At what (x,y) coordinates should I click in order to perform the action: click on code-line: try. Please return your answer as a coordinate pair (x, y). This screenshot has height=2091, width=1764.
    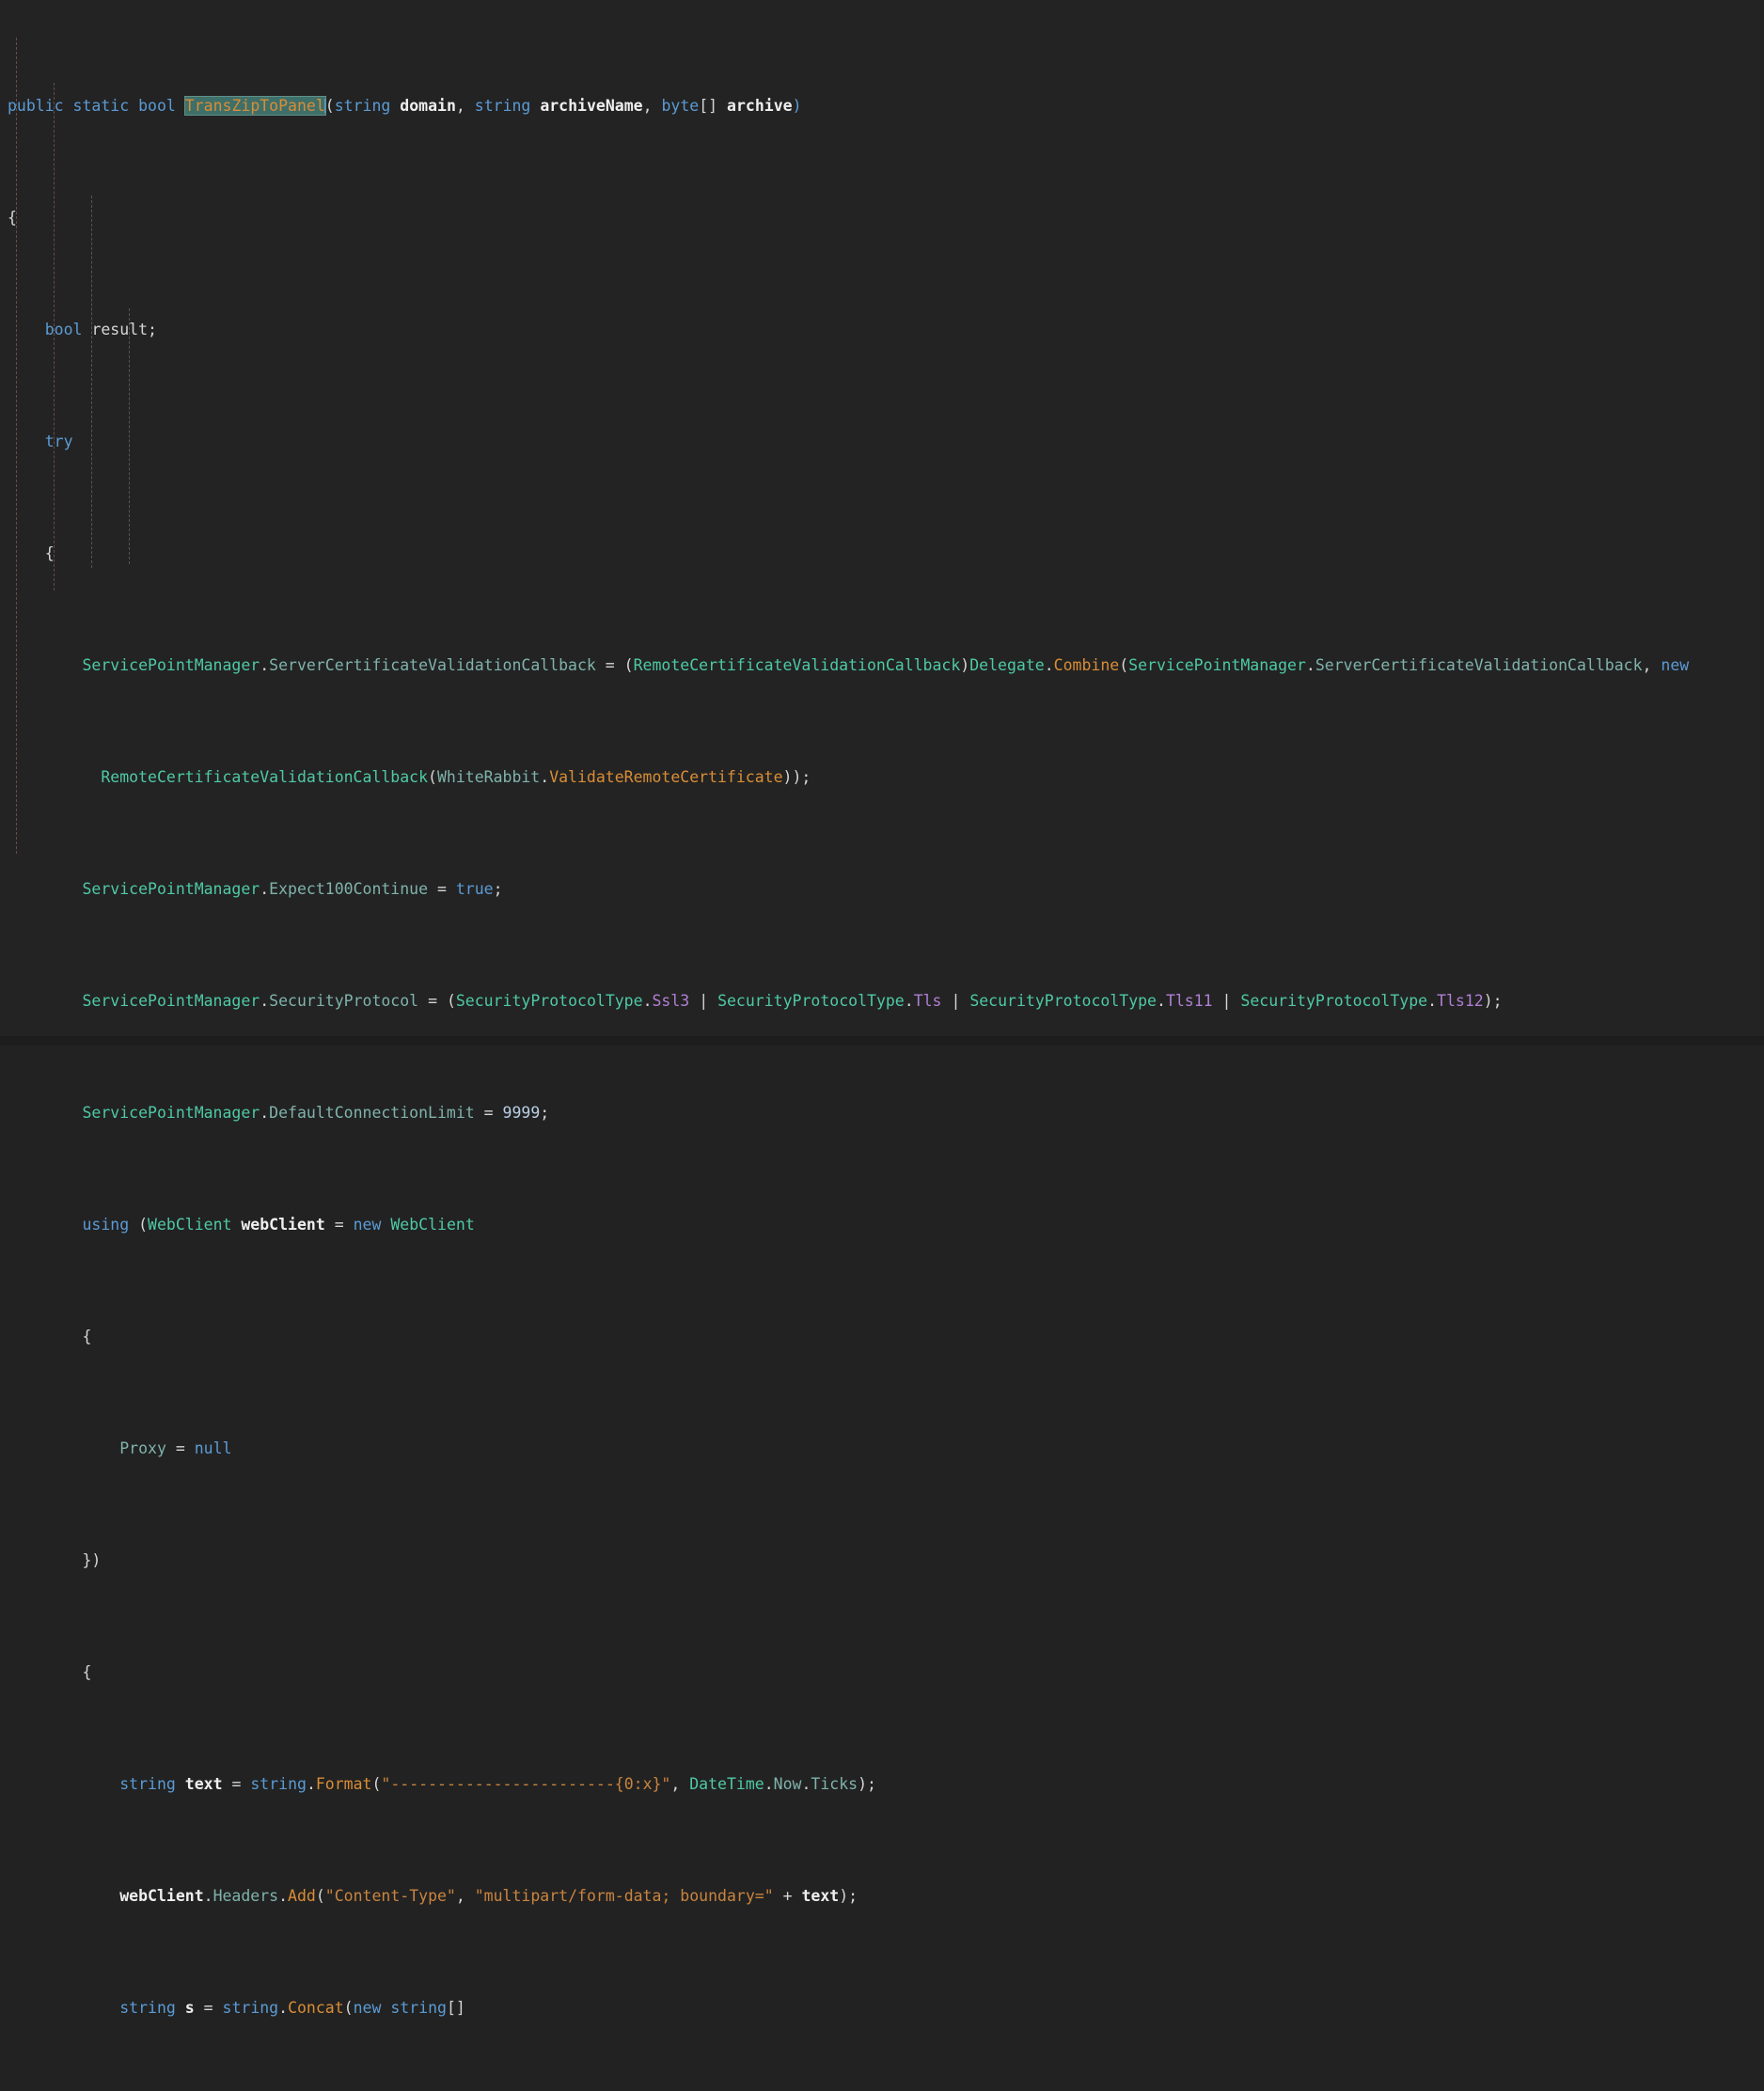
    Looking at the image, I should click on (886, 442).